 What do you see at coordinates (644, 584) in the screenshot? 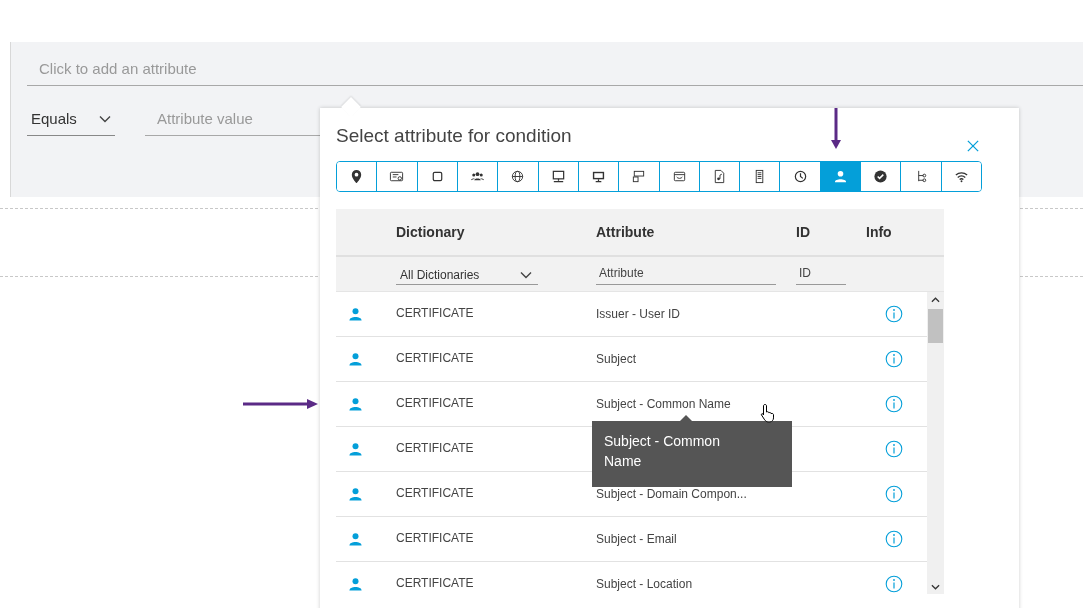
I see `table-cell: Subject - Location` at bounding box center [644, 584].